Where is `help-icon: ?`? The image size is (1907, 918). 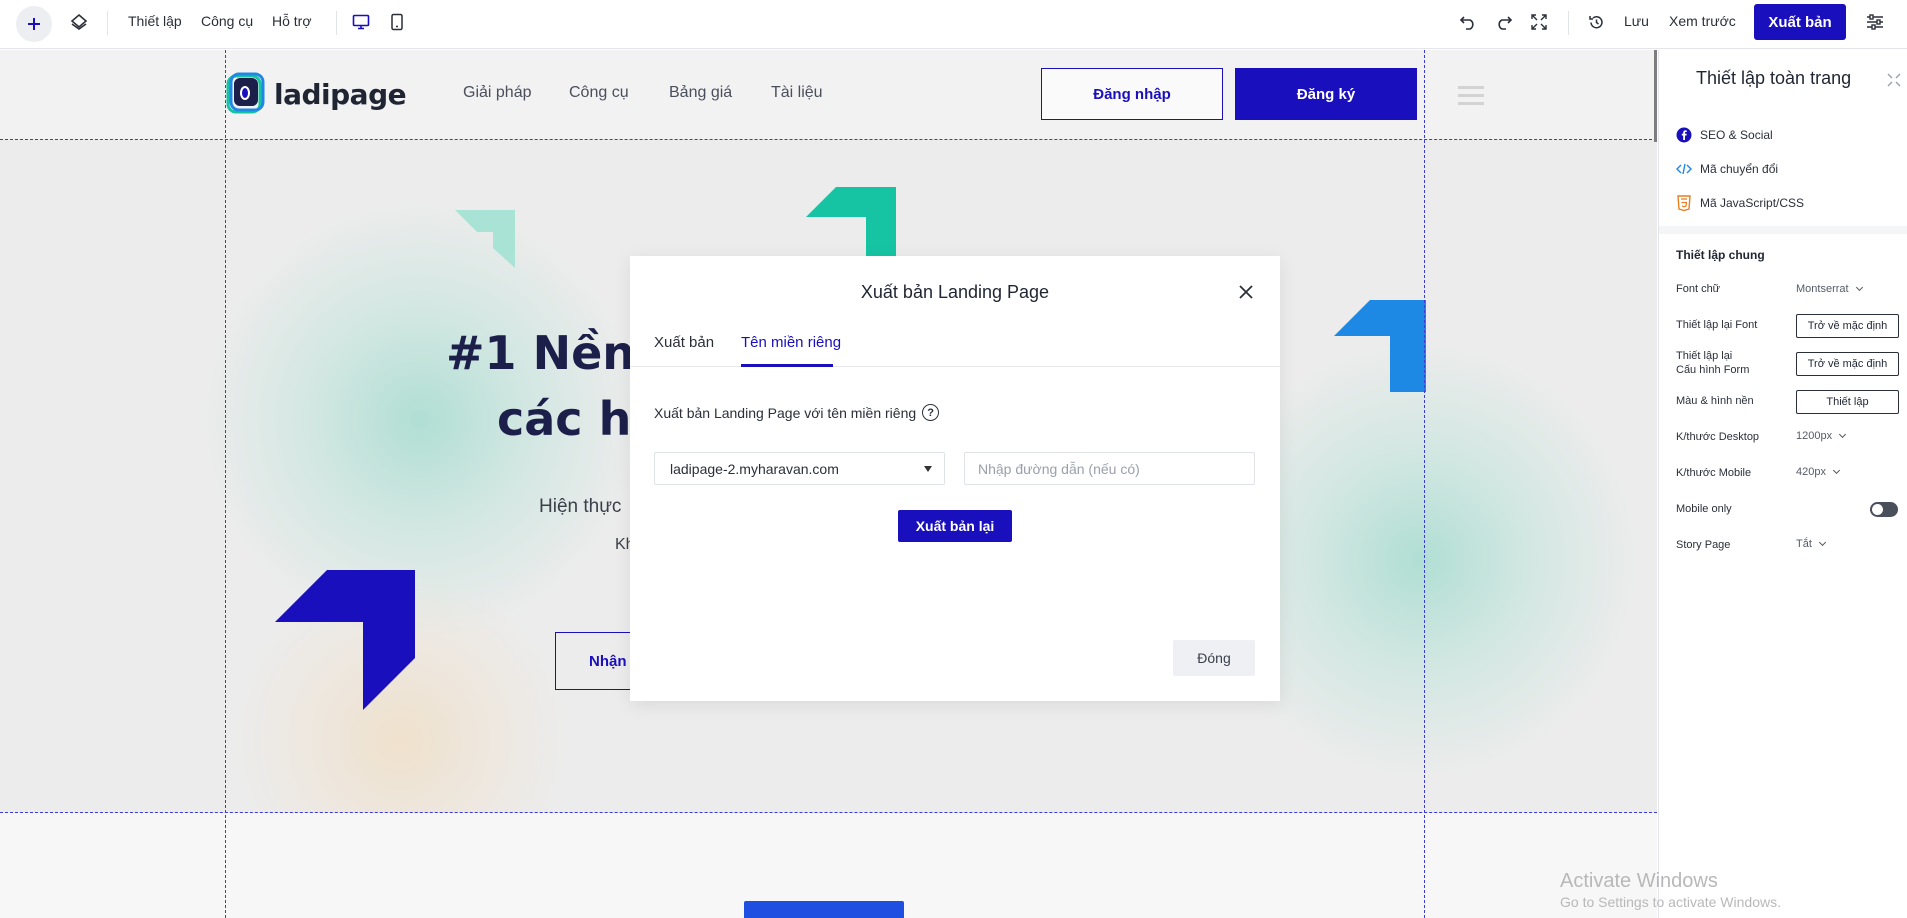
help-icon: ? is located at coordinates (931, 412).